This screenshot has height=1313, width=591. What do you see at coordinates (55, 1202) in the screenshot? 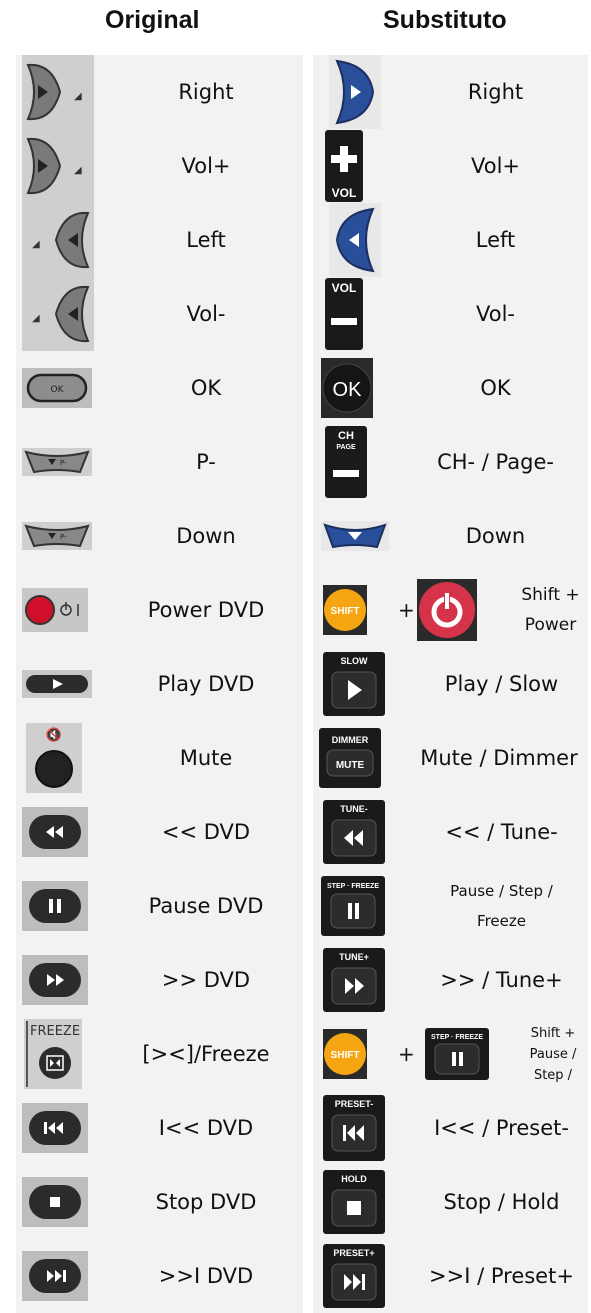
I see `stop-button-icon` at bounding box center [55, 1202].